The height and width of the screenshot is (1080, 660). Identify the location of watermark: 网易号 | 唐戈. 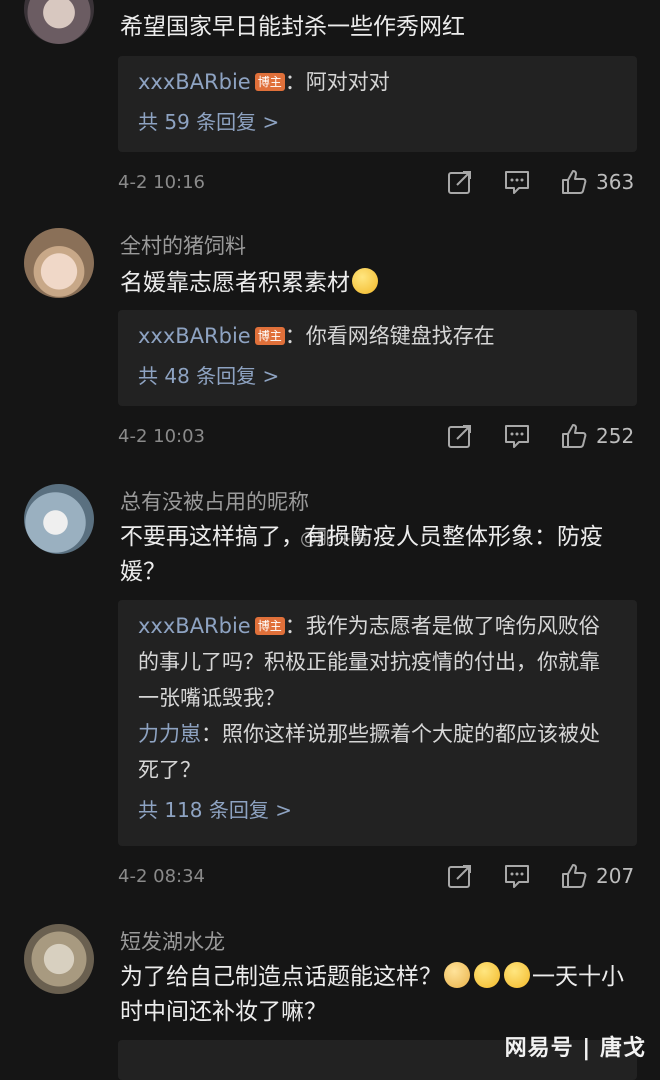
(575, 1048).